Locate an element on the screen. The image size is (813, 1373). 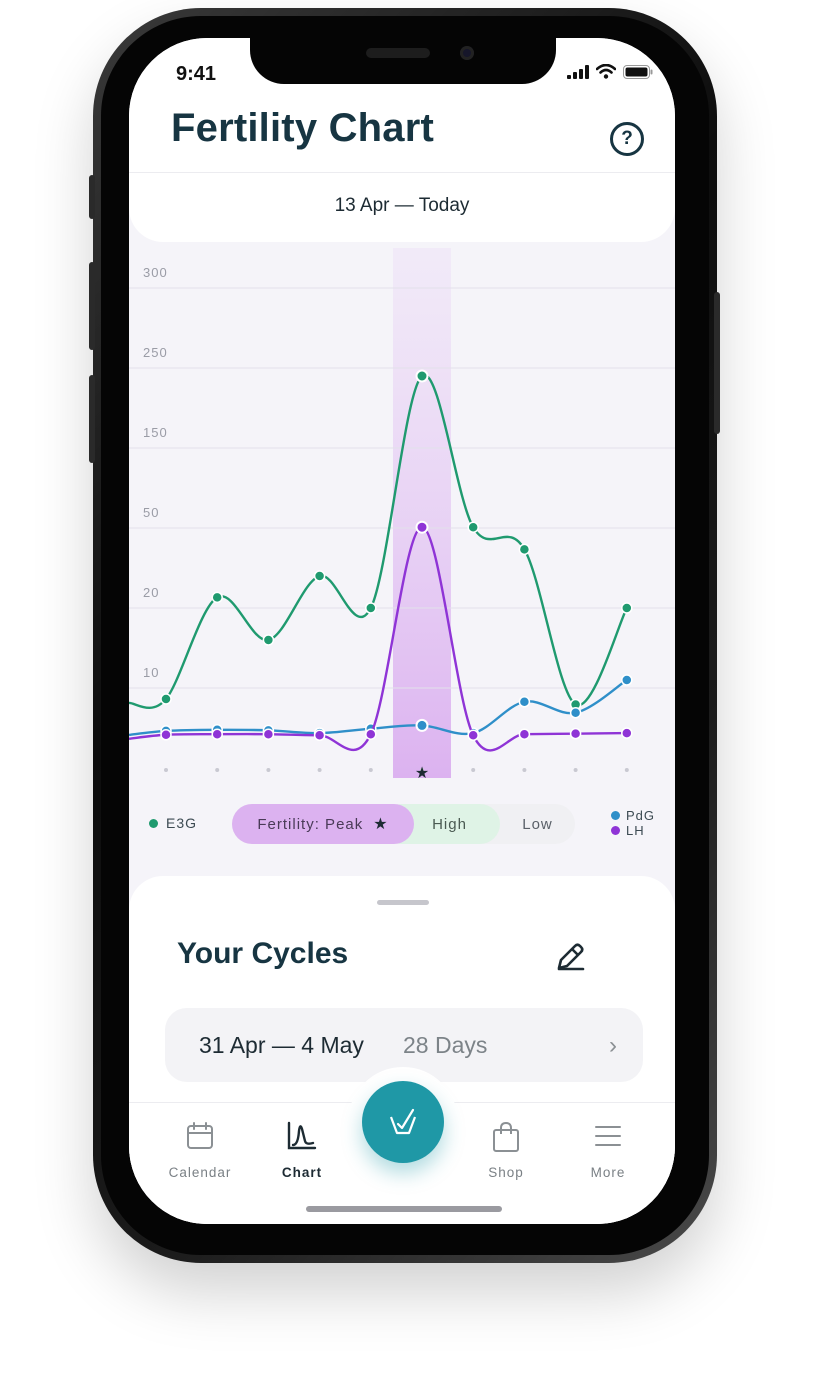
wifi-icon is located at coordinates (606, 71).